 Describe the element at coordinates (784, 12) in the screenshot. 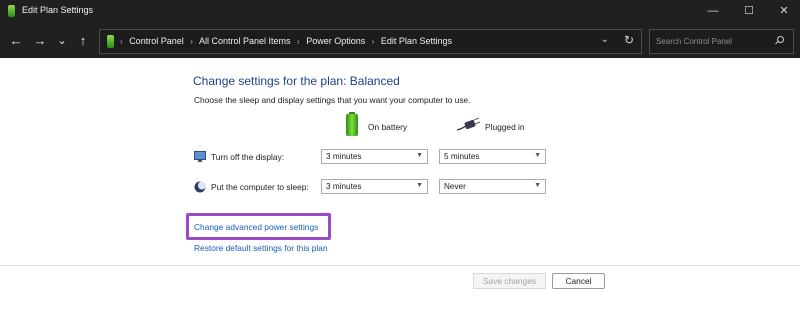

I see `close-button: ✕` at that location.